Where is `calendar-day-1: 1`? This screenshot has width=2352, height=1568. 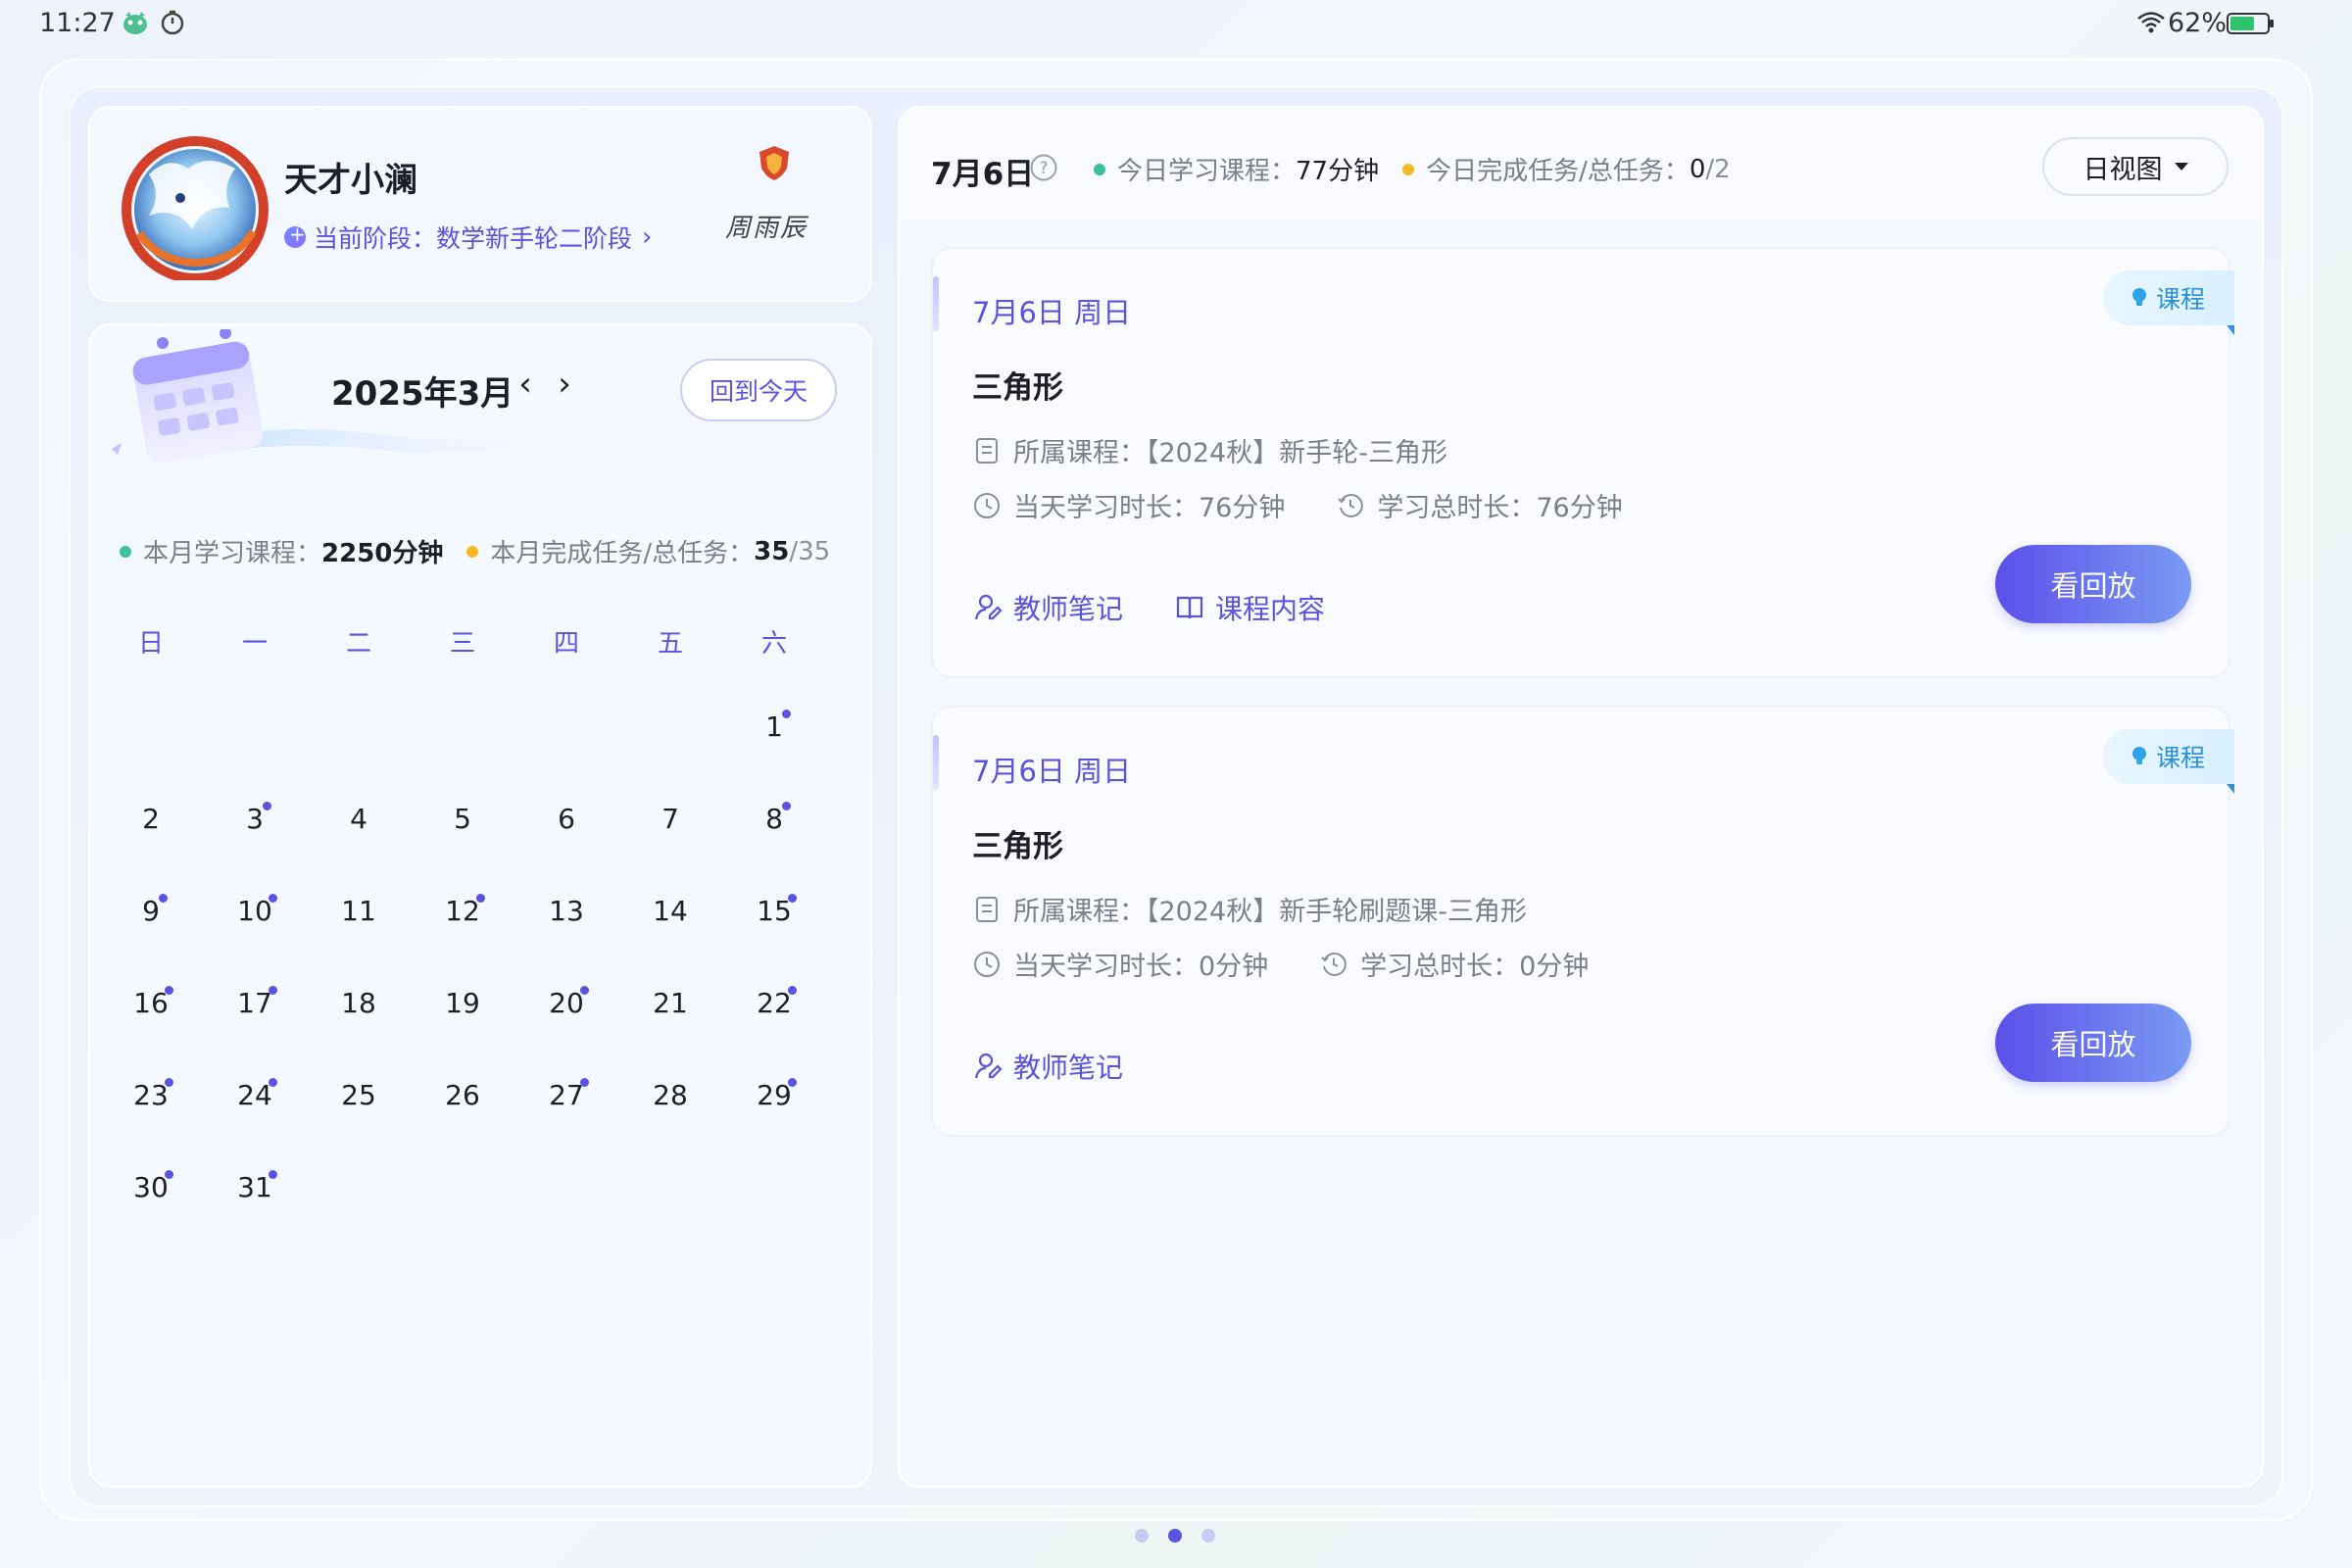 calendar-day-1: 1 is located at coordinates (774, 727).